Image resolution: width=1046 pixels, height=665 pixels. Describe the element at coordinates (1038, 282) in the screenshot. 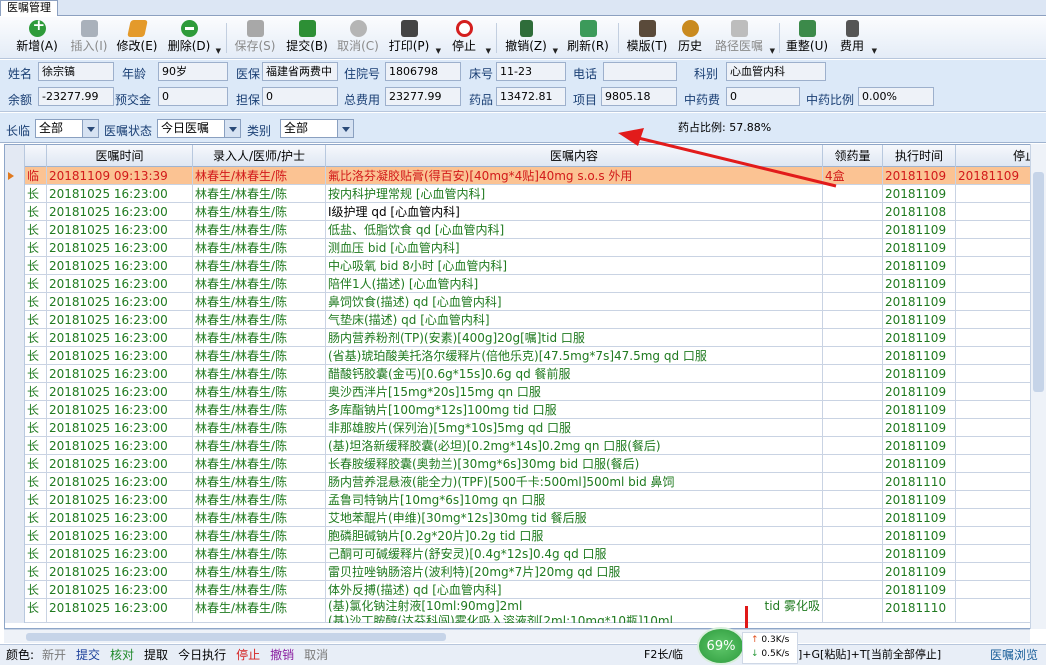

I see `vertical-scroll-thumb` at that location.